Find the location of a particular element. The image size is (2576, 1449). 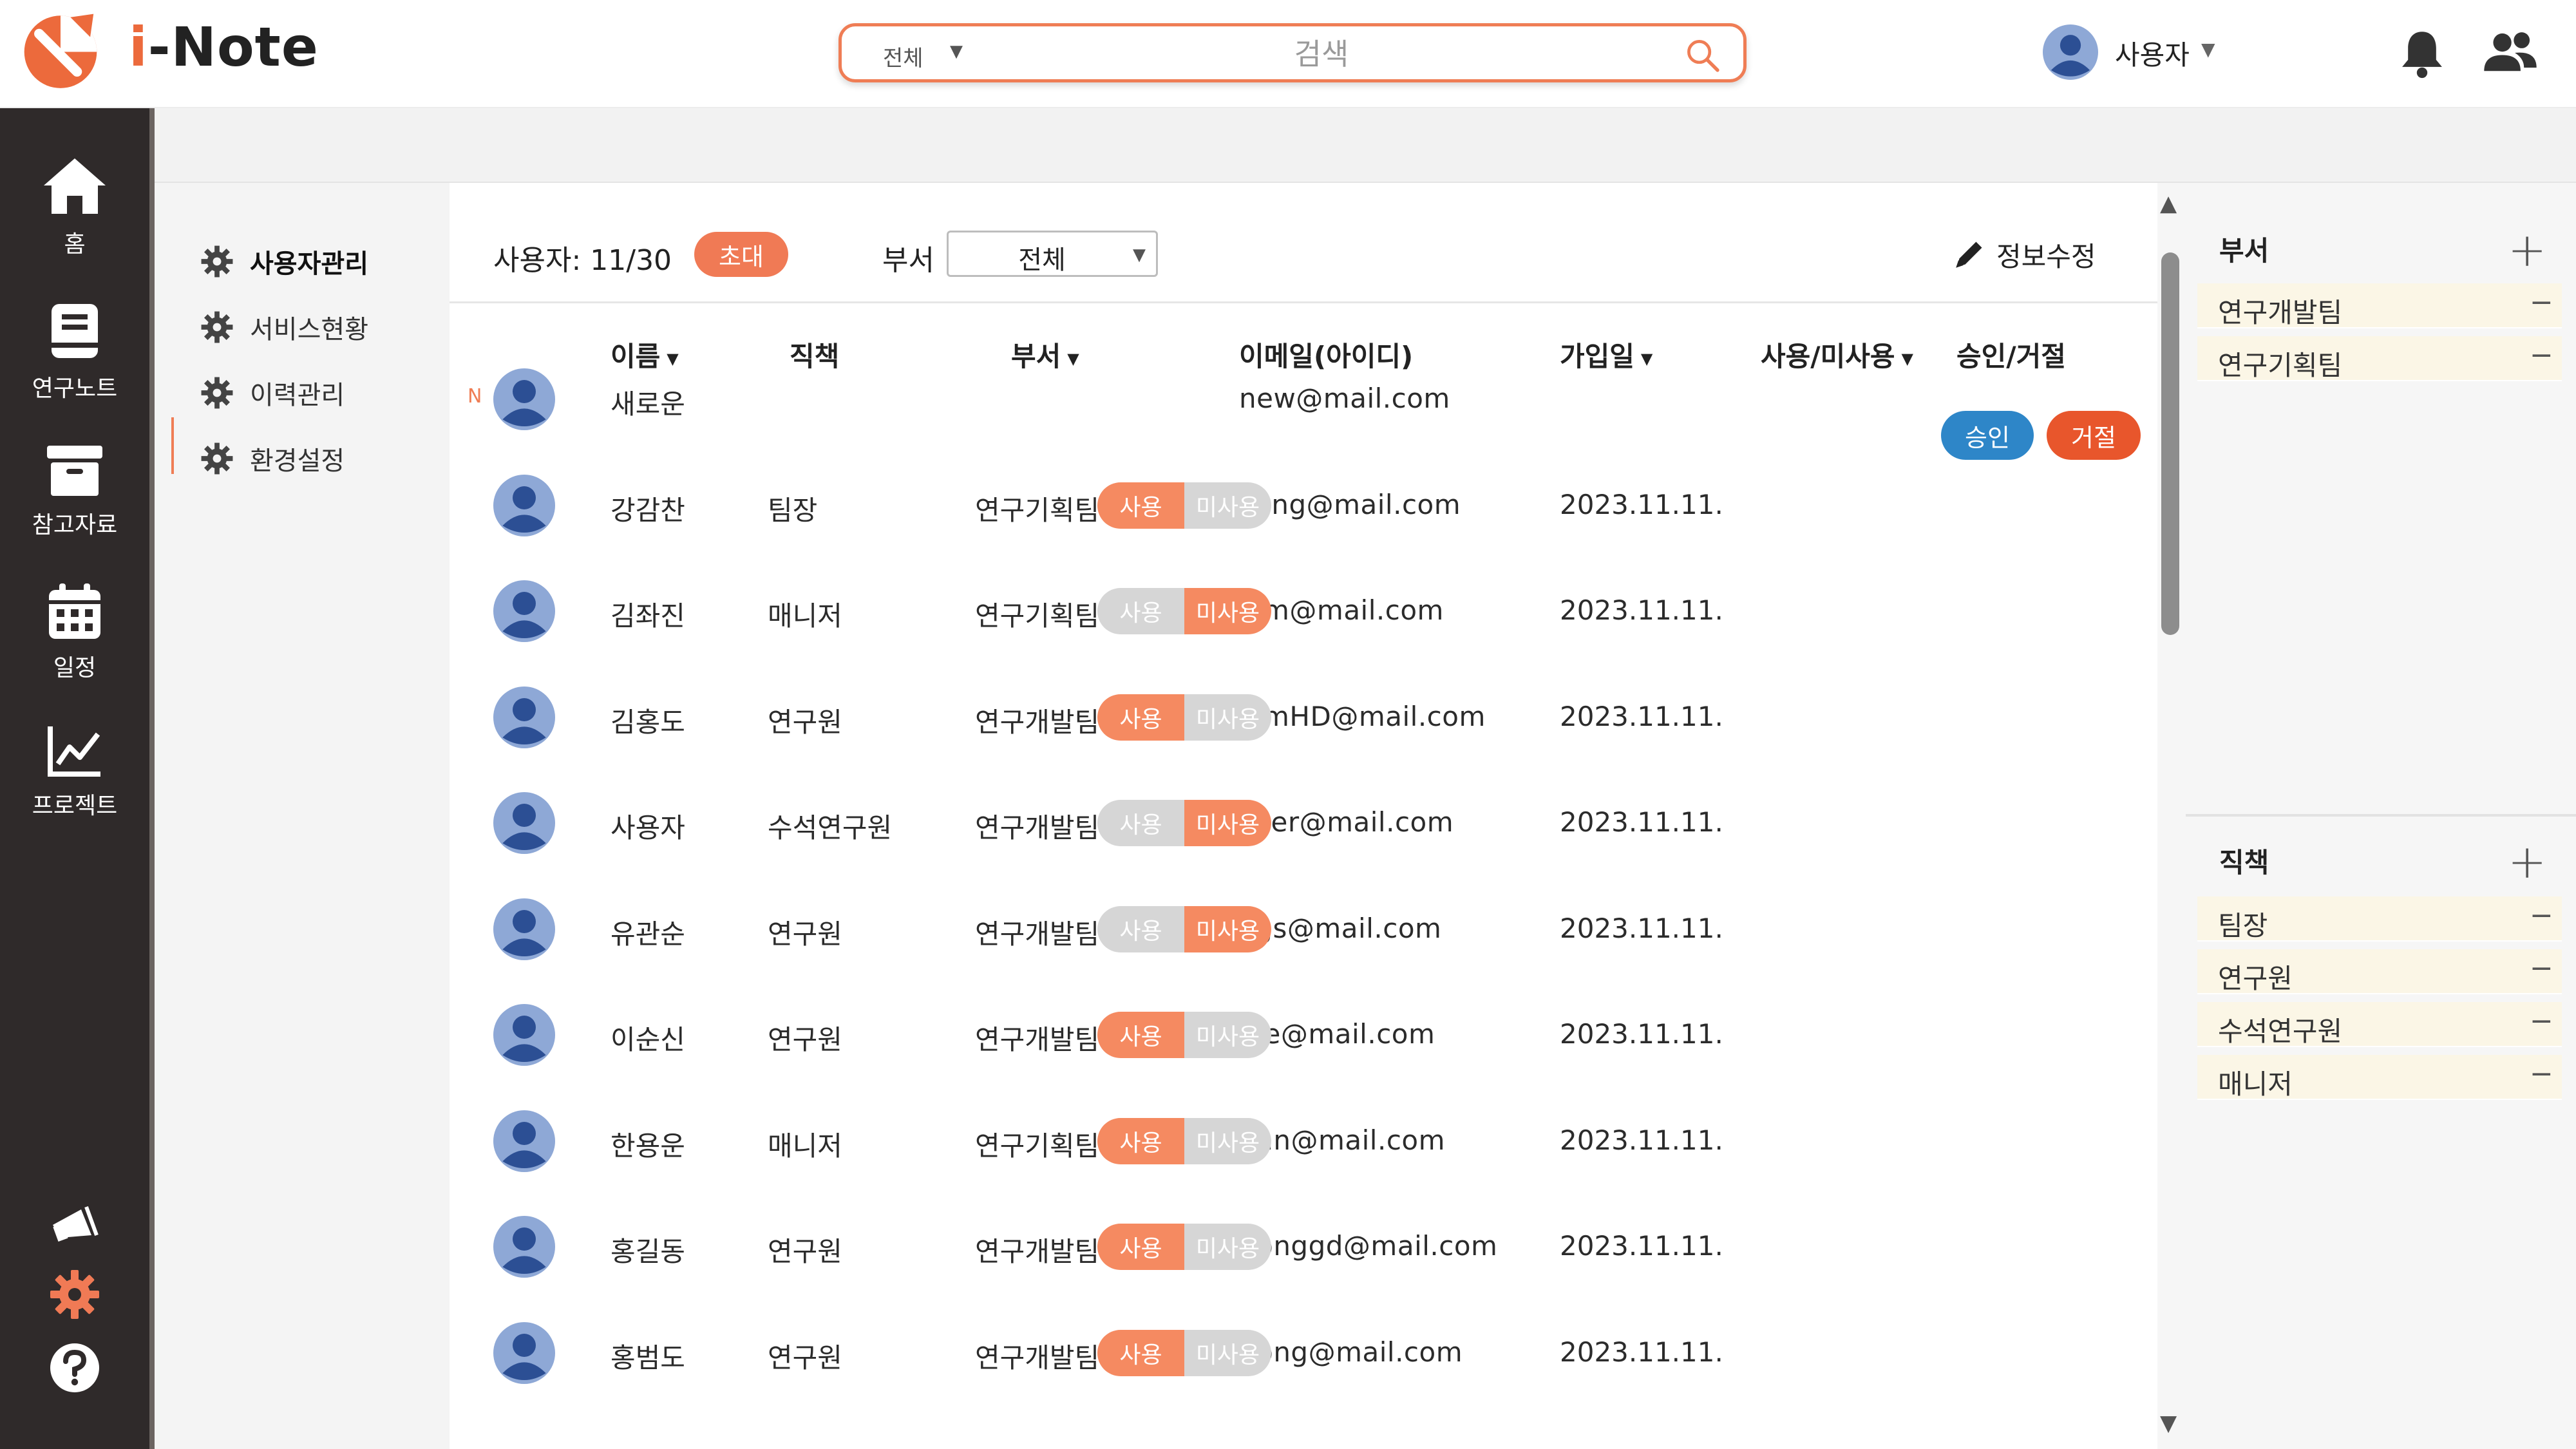

position-list-item: 연구원 − is located at coordinates (2379, 972).